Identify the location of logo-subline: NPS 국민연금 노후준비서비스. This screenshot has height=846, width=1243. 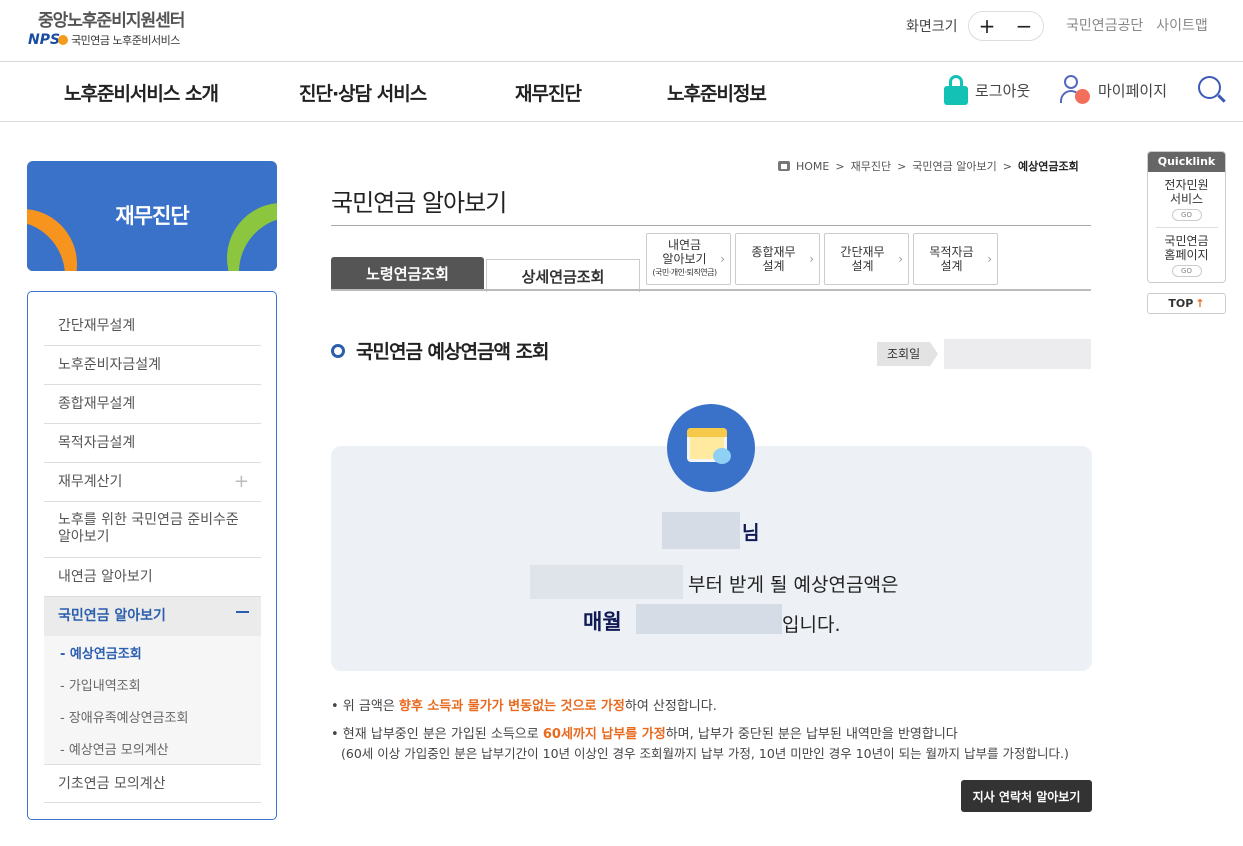
(106, 40).